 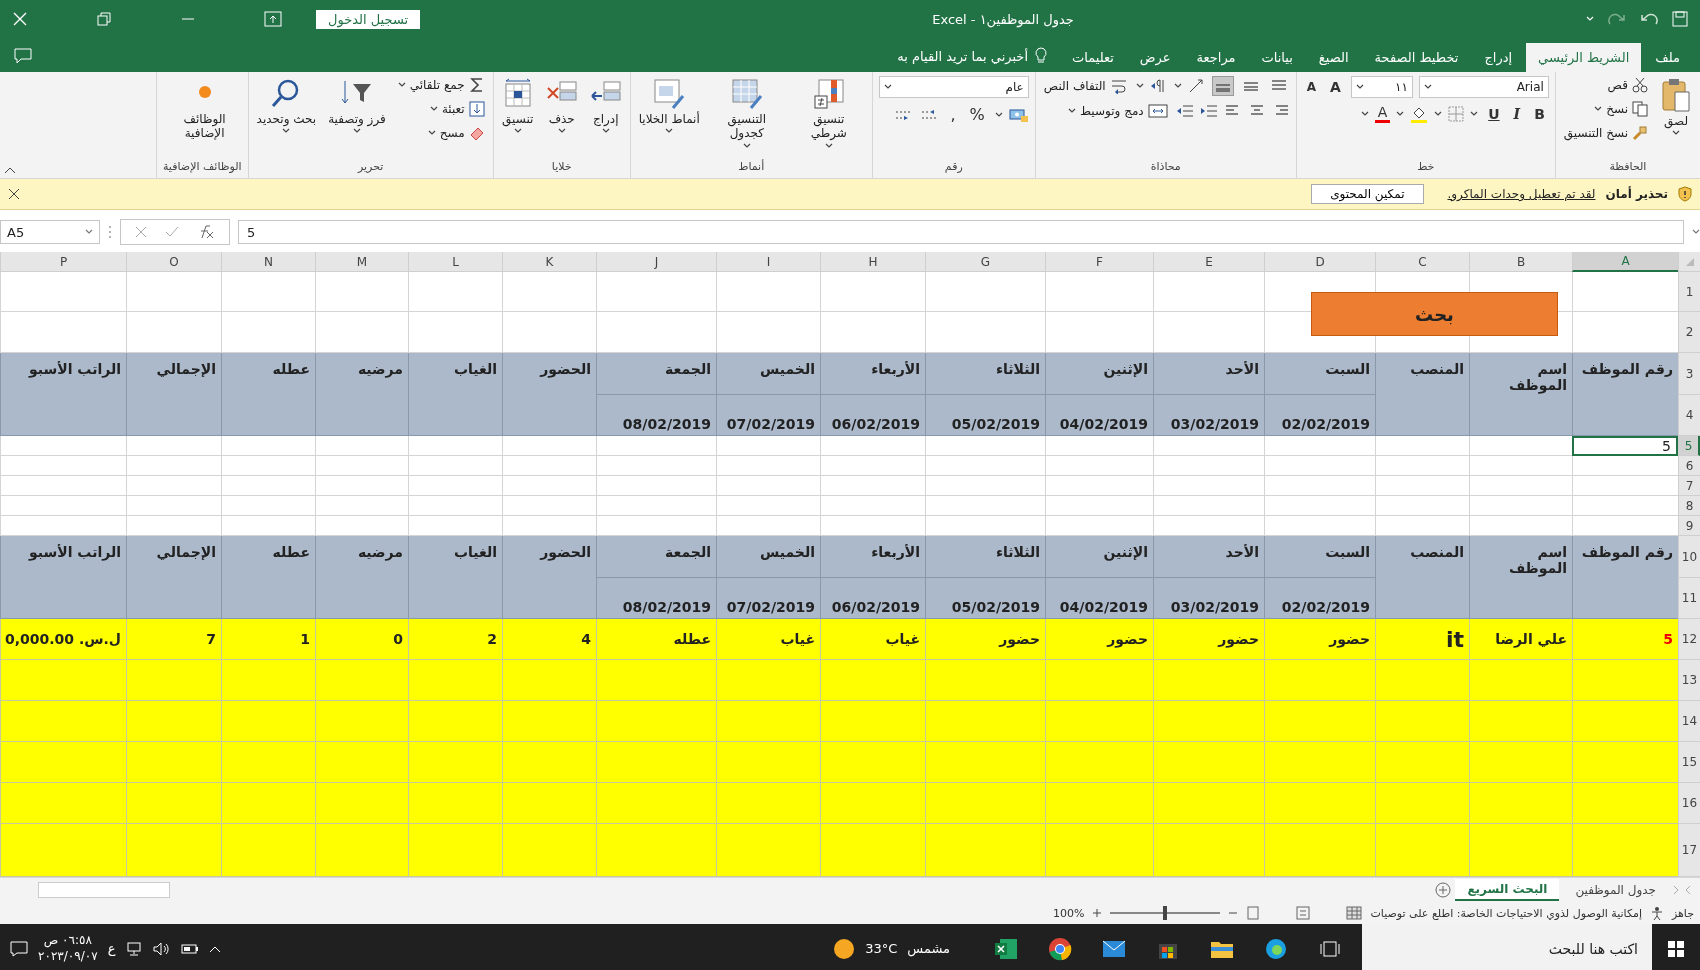 What do you see at coordinates (104, 890) in the screenshot?
I see `horizontal-scrollbar` at bounding box center [104, 890].